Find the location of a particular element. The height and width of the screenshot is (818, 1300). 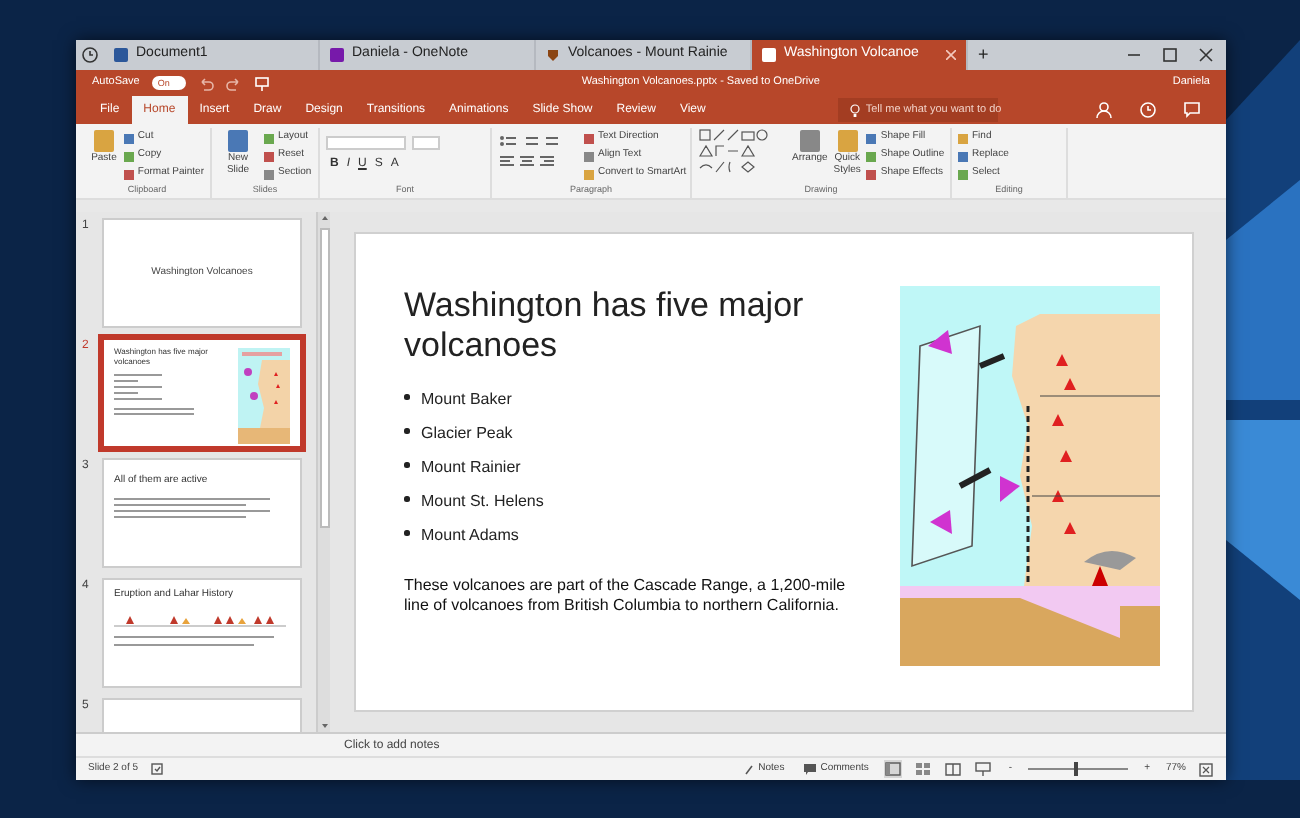

bullet-item: Mount Rainier is located at coordinates (638, 467).